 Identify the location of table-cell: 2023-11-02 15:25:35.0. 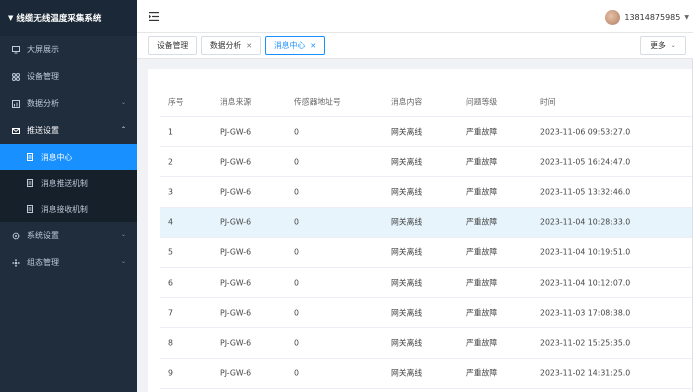
(585, 343).